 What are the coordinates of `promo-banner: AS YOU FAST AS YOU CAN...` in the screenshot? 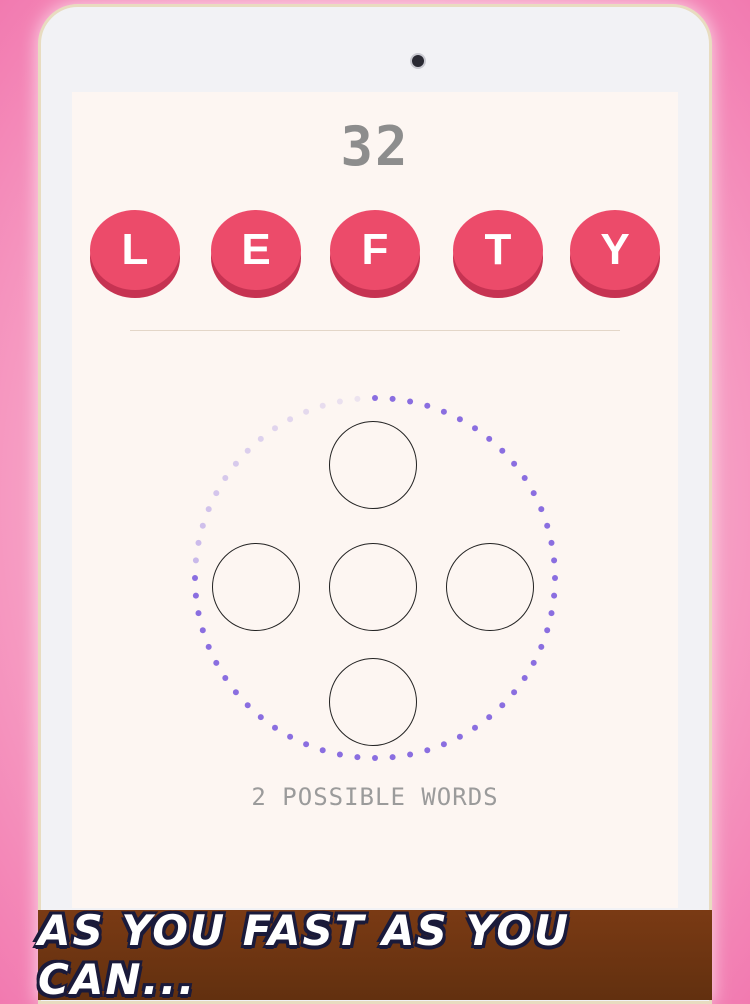 It's located at (375, 955).